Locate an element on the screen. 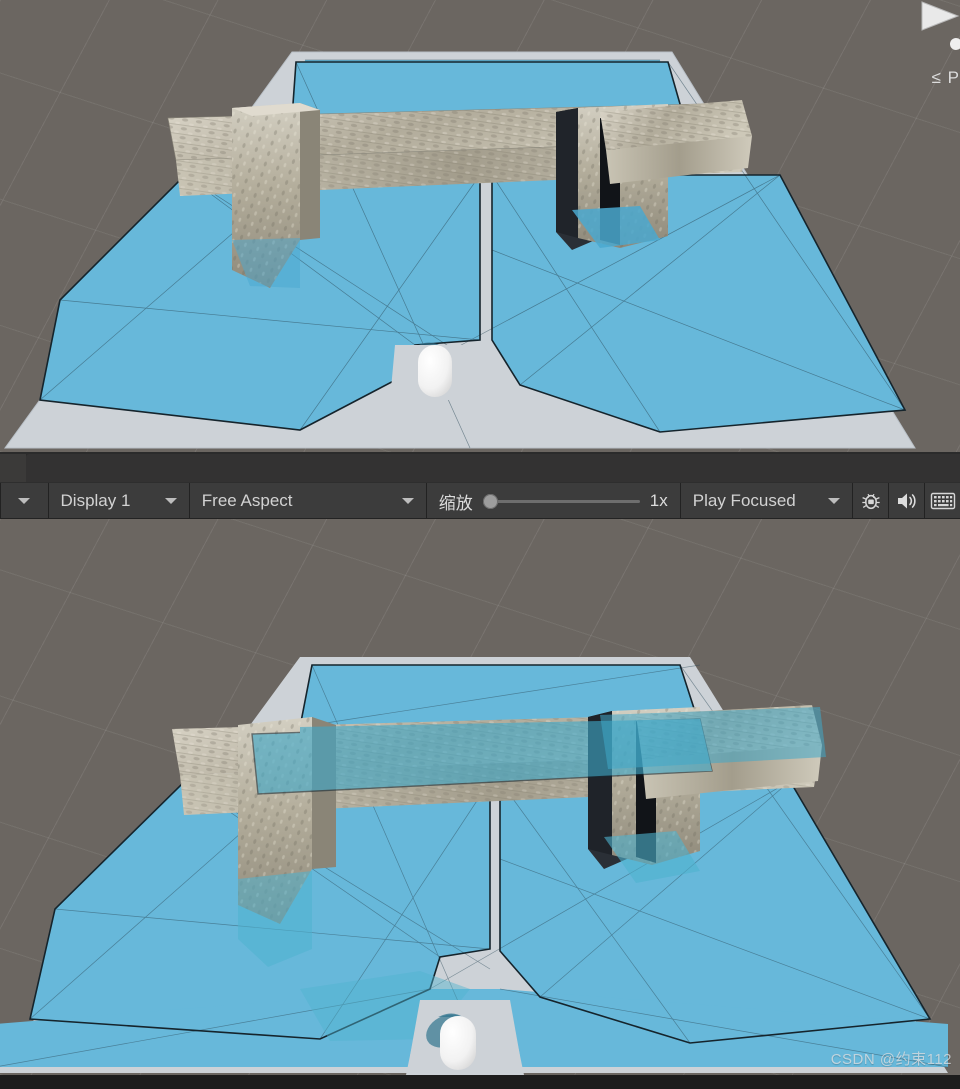  toolbar-menu-button is located at coordinates (24, 501).